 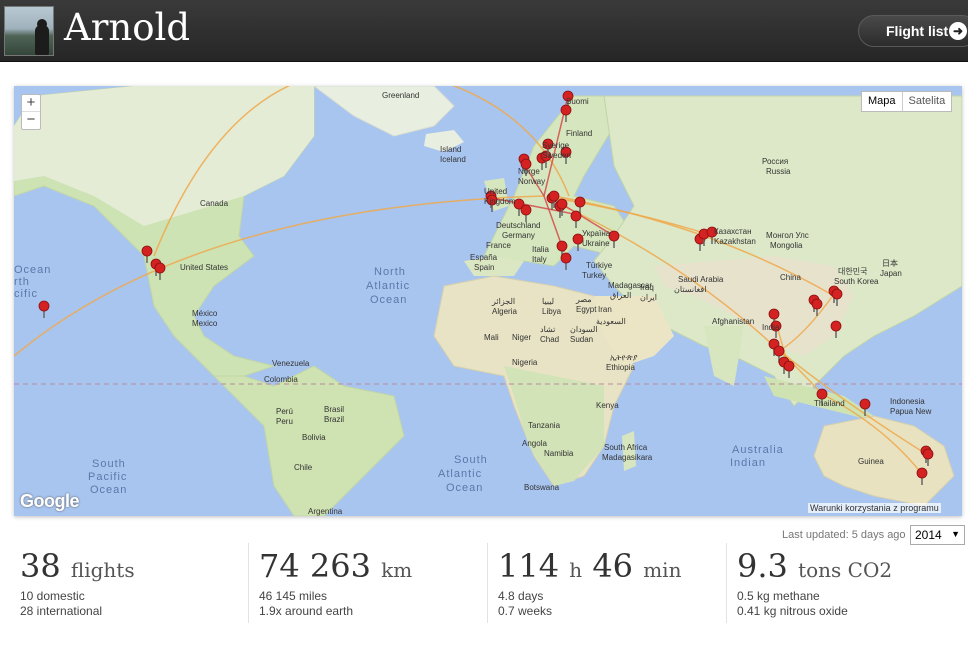 What do you see at coordinates (453, 159) in the screenshot?
I see `map-label: Iceland` at bounding box center [453, 159].